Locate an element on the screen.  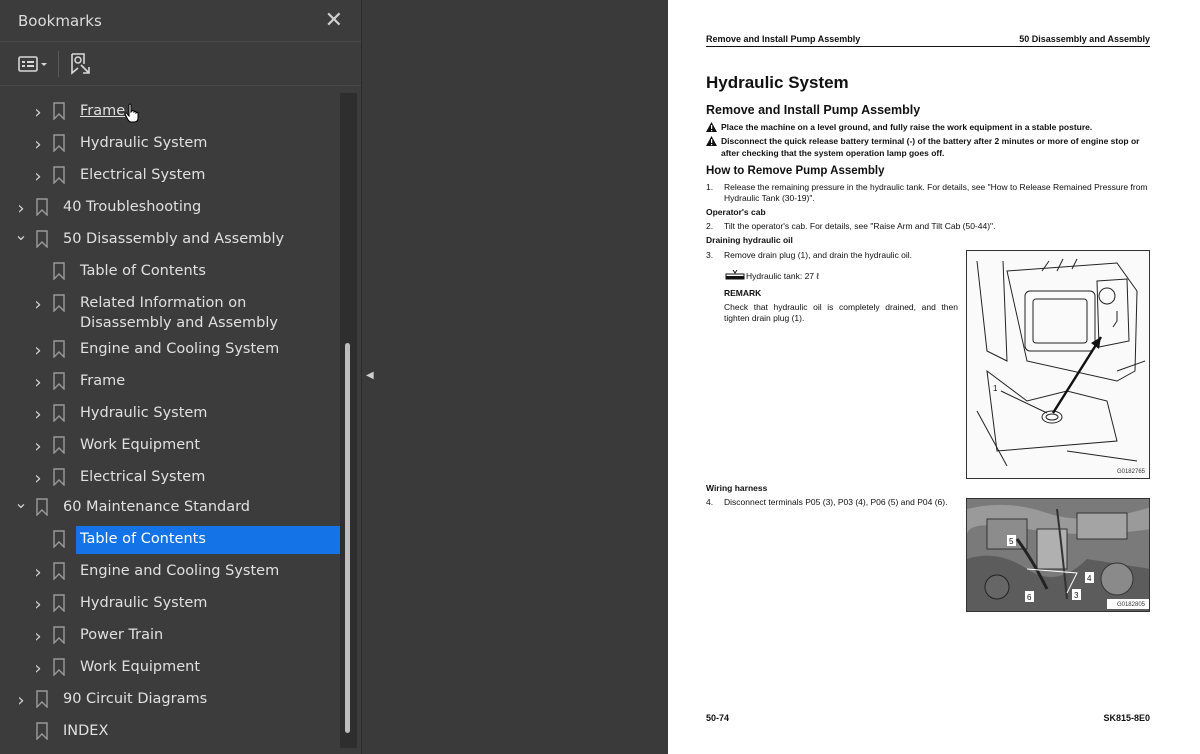
bookmark-item-power-train: › Power Train is located at coordinates (170, 637).